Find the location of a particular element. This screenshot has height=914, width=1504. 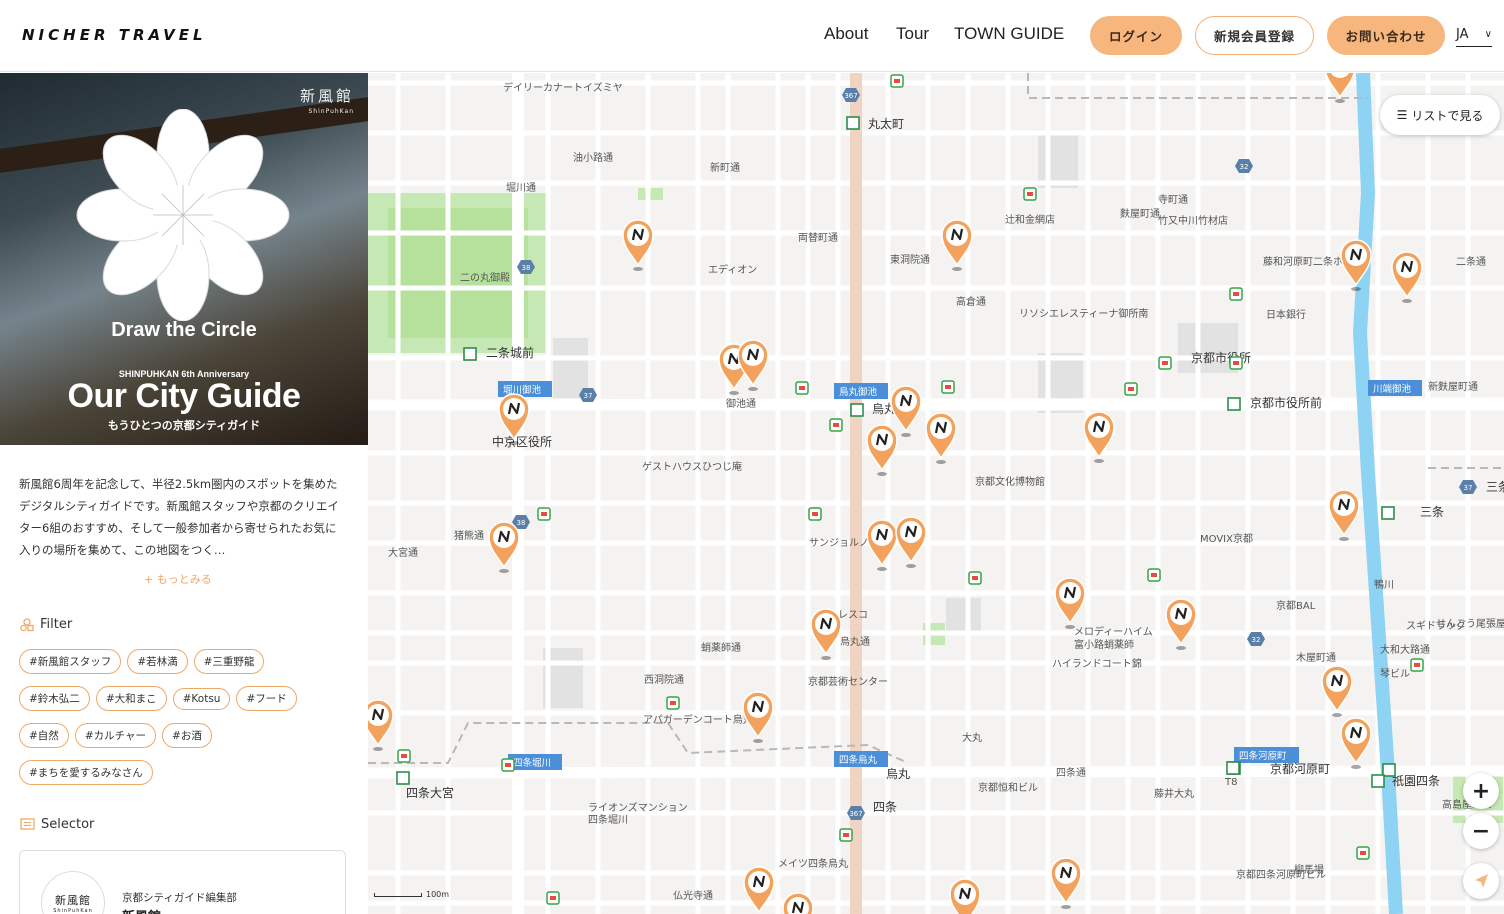

list-view-button: ☰ リストで見る is located at coordinates (1440, 115).